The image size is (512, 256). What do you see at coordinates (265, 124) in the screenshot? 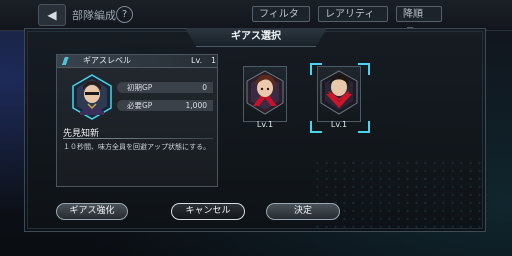
I see `card-level-label: Lv.1` at bounding box center [265, 124].